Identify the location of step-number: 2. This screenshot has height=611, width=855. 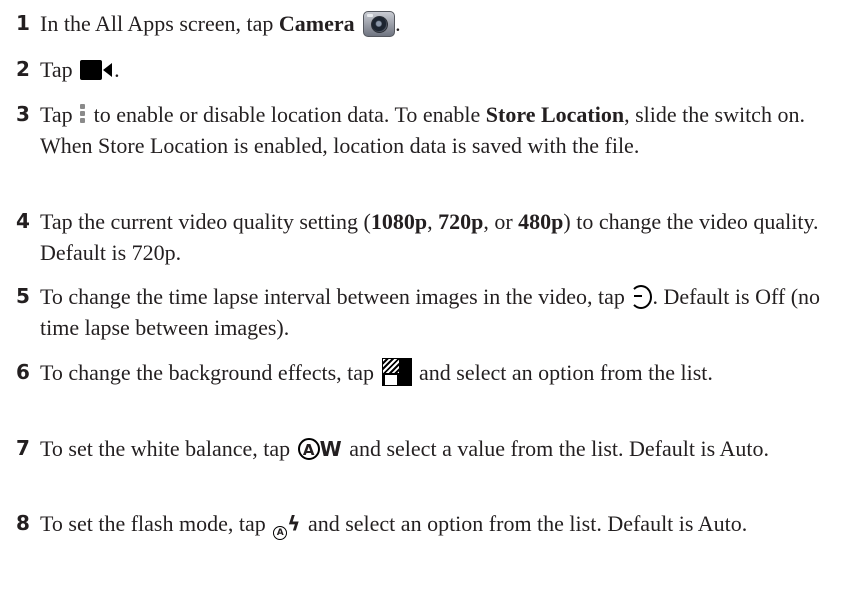
(23, 69).